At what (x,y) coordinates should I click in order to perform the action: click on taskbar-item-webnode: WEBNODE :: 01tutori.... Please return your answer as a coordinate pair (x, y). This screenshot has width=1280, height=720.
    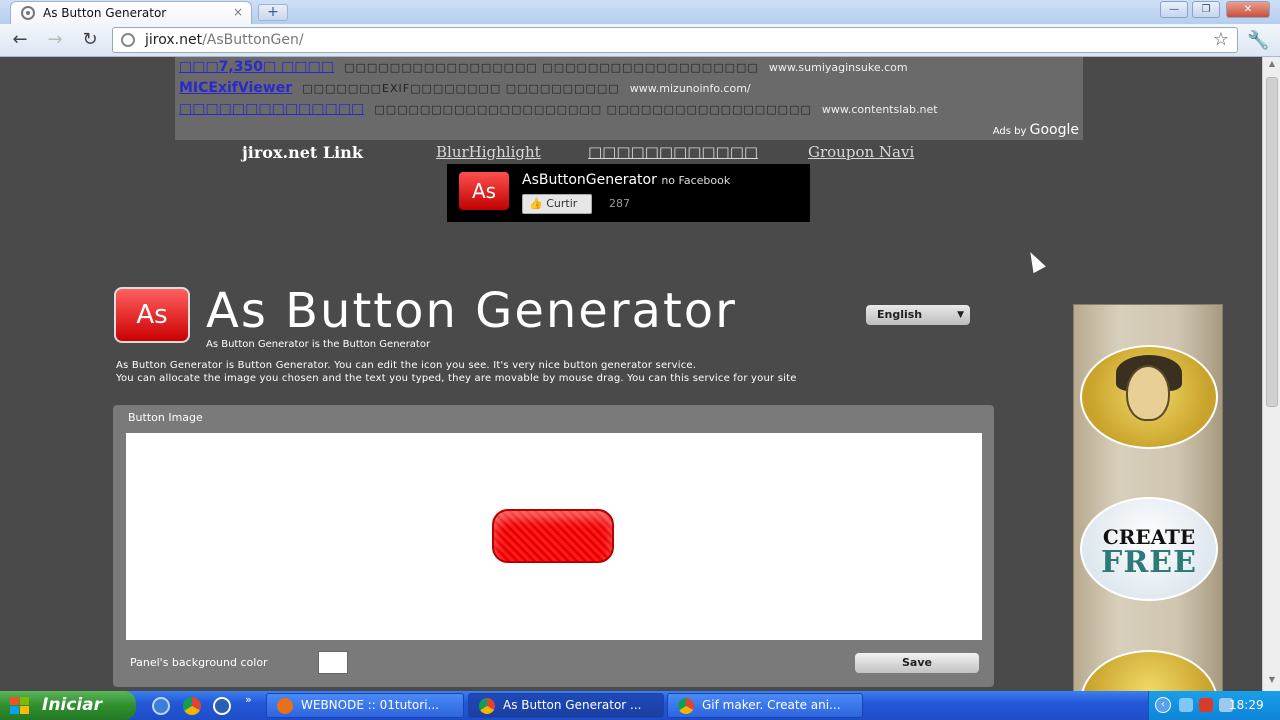
    Looking at the image, I should click on (365, 705).